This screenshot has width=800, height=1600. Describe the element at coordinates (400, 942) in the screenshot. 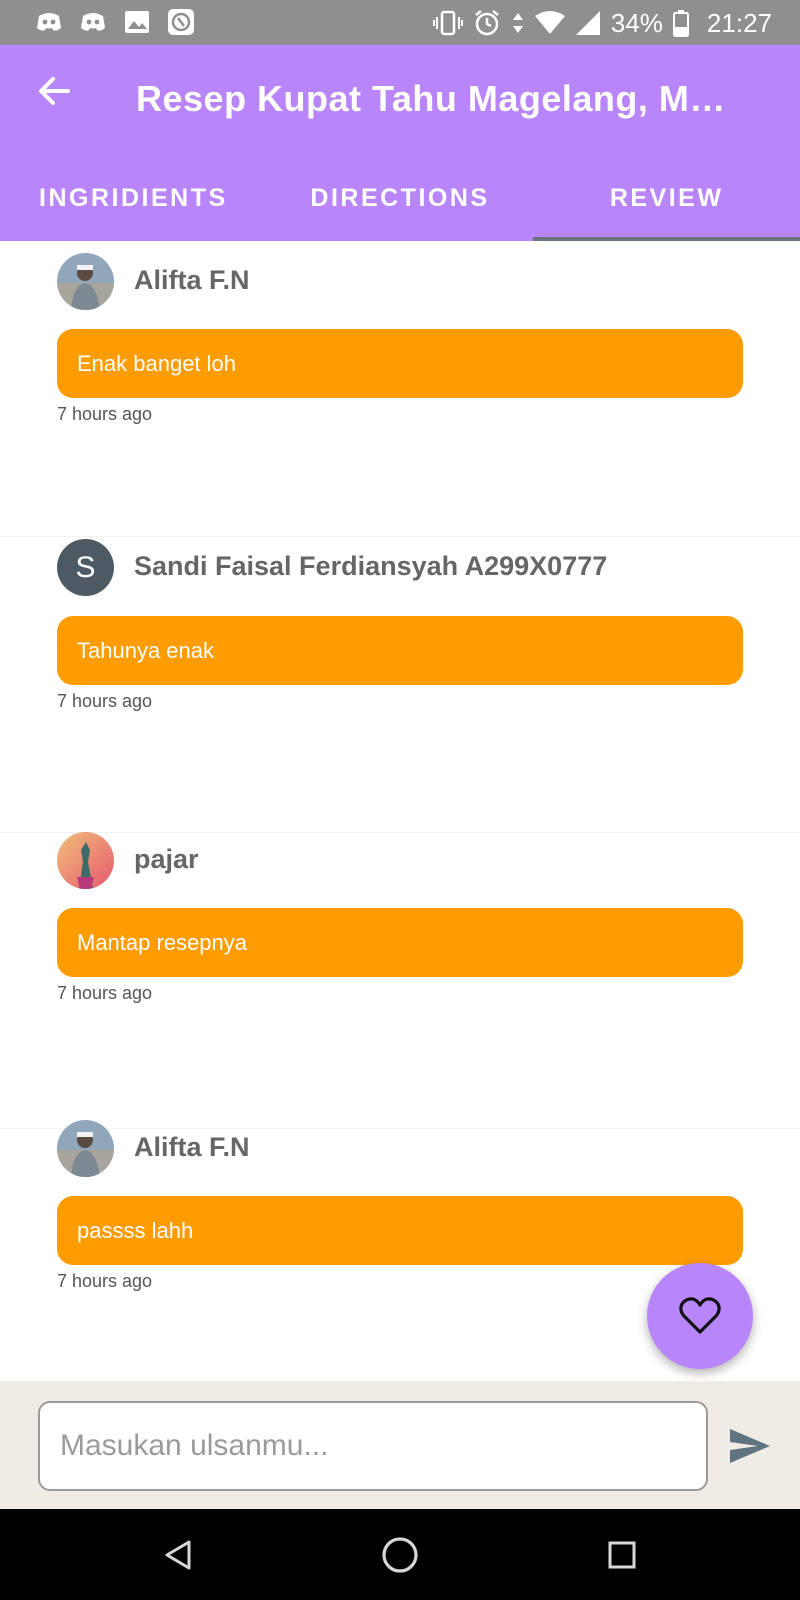

I see `review-text: Mantap resepnya` at that location.